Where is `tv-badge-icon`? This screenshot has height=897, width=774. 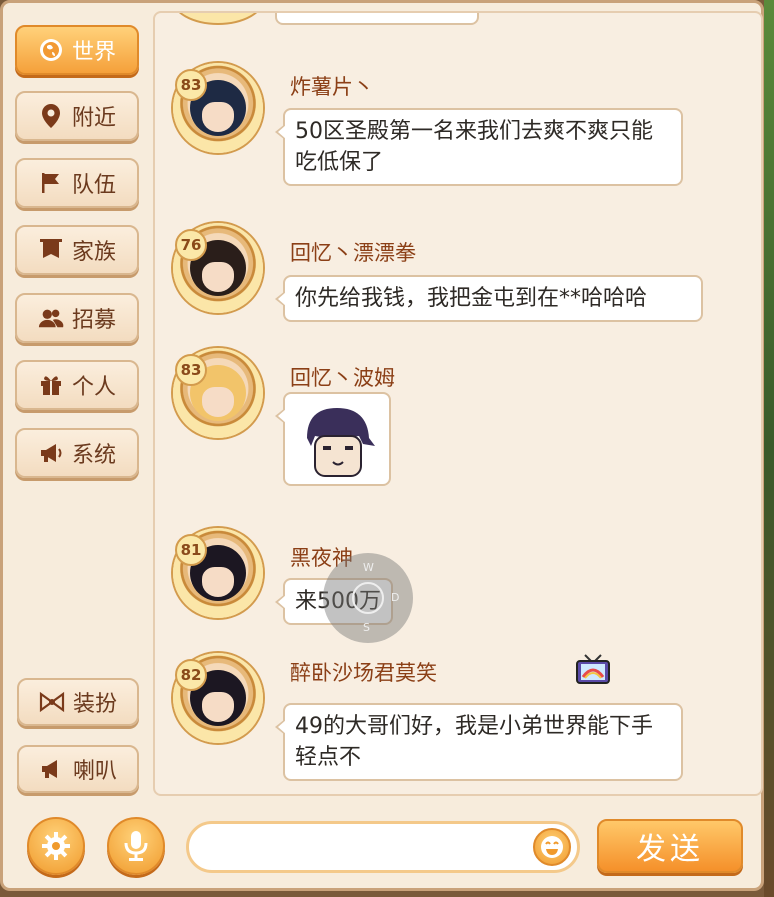 tv-badge-icon is located at coordinates (593, 669).